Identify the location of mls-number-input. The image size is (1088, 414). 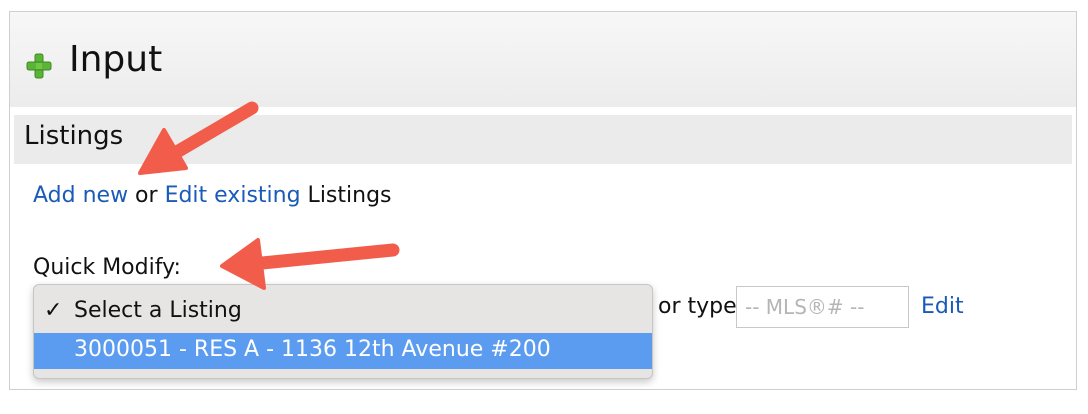
(822, 307).